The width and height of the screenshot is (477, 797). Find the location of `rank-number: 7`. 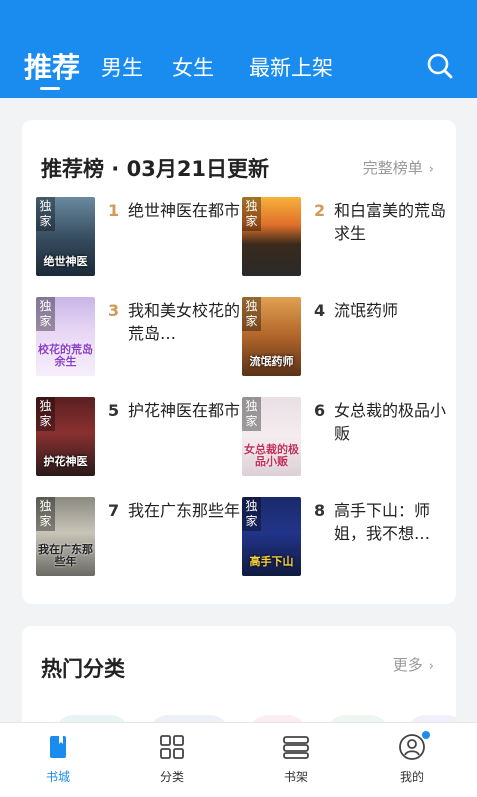

rank-number: 7 is located at coordinates (114, 510).